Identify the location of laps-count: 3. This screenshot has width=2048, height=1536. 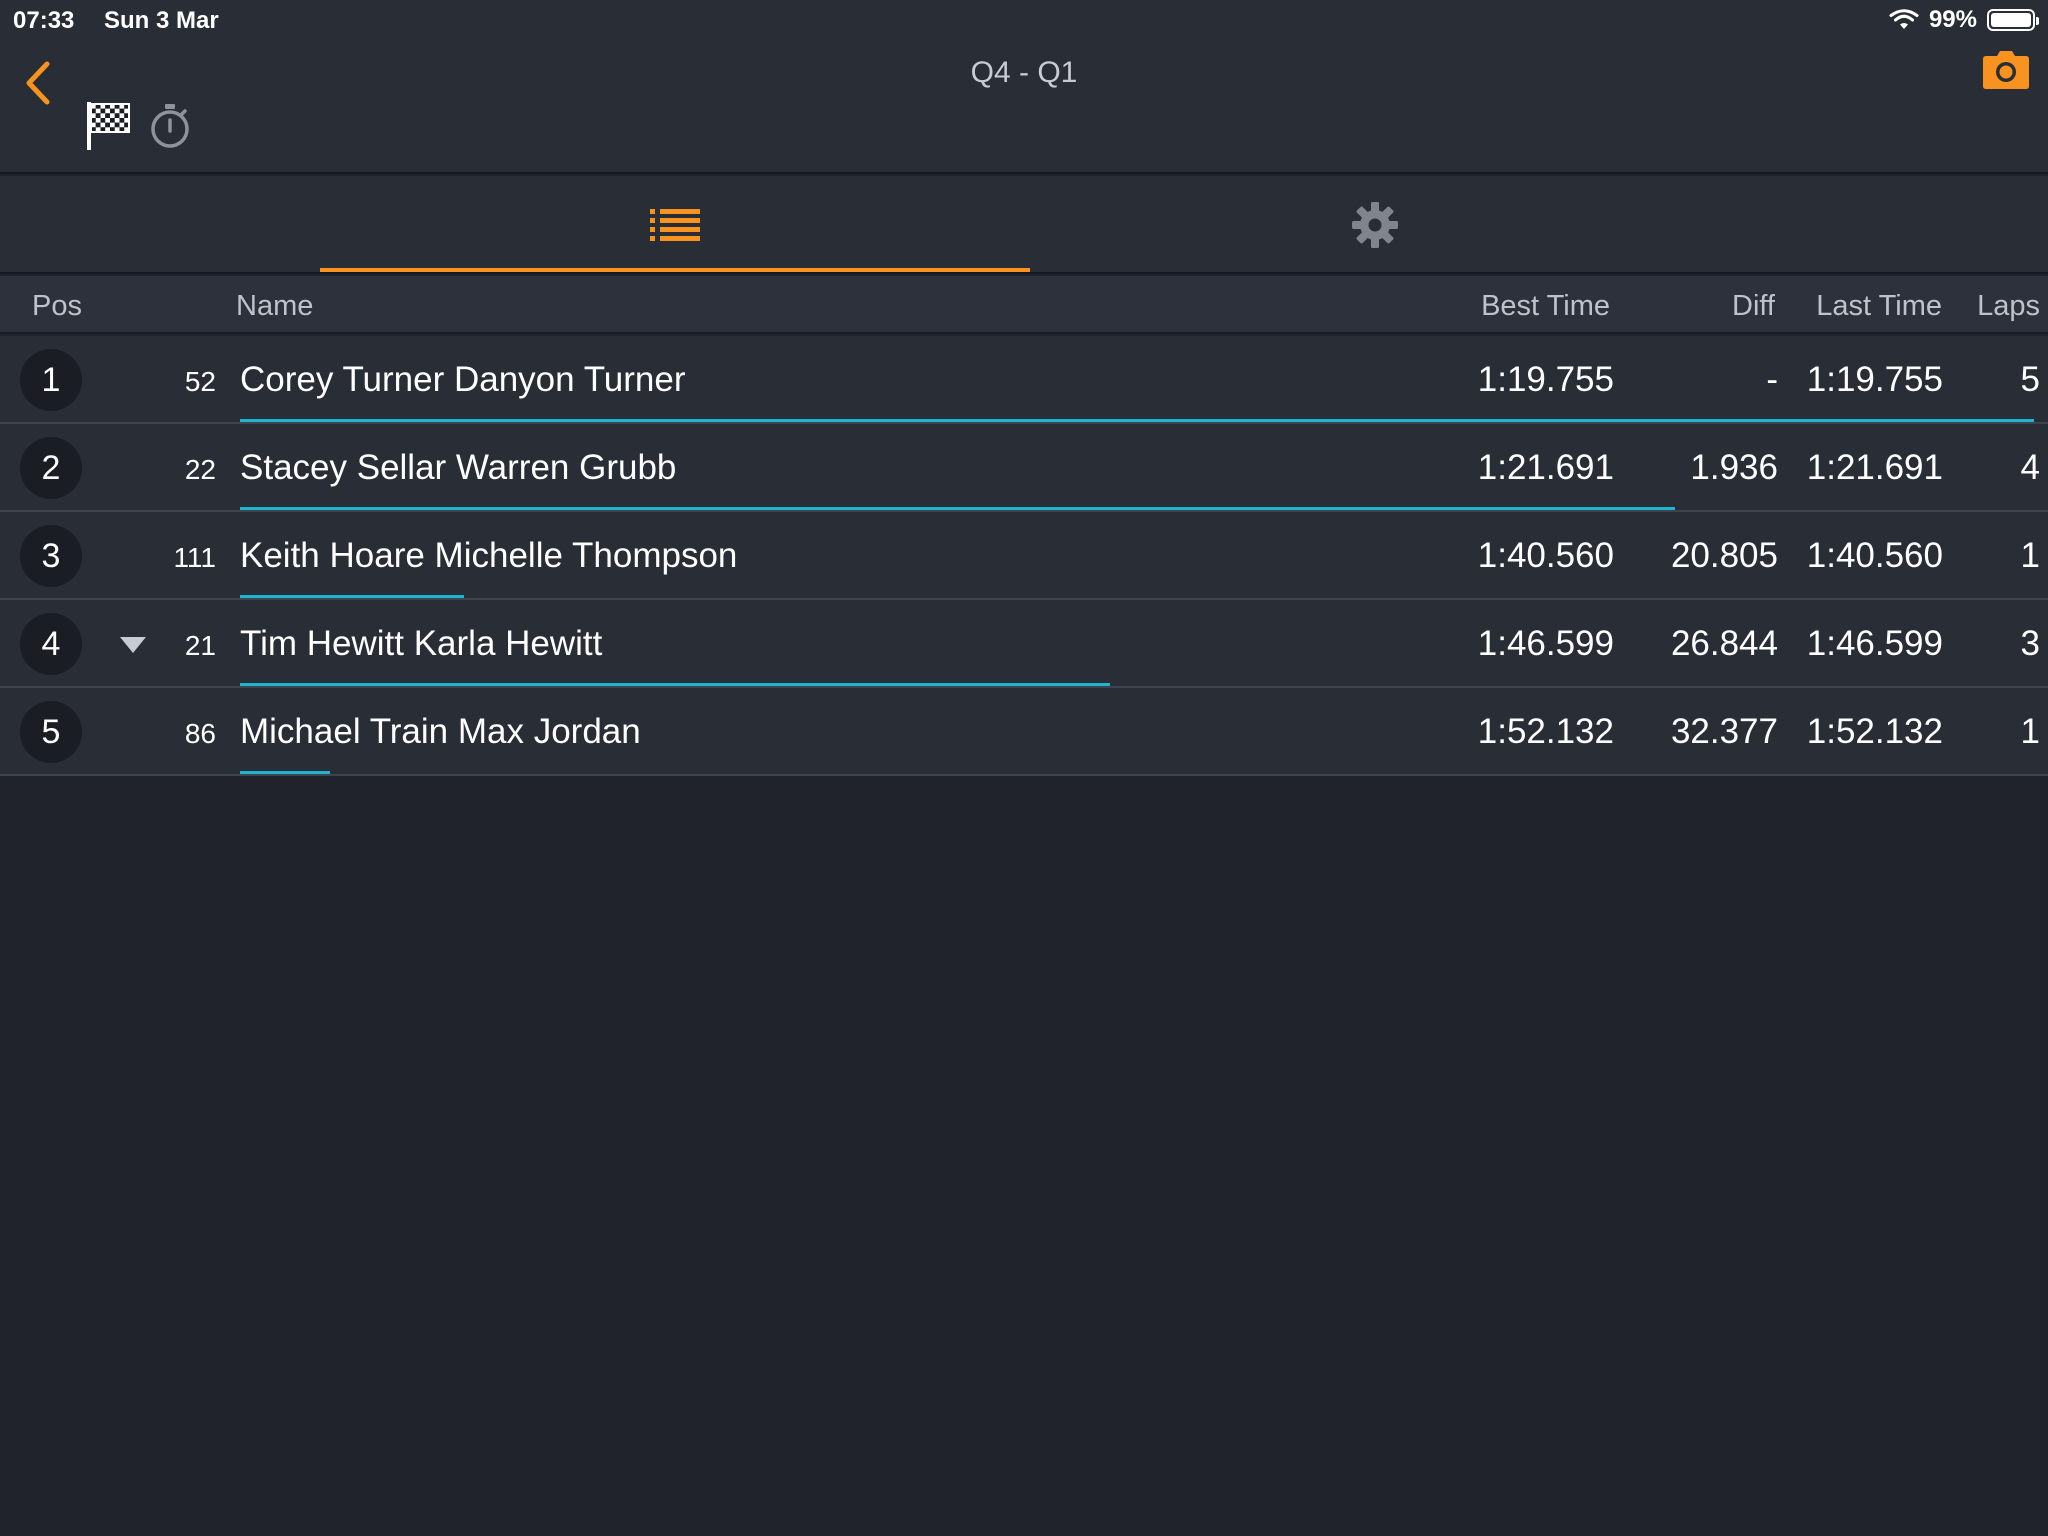
(2030, 643).